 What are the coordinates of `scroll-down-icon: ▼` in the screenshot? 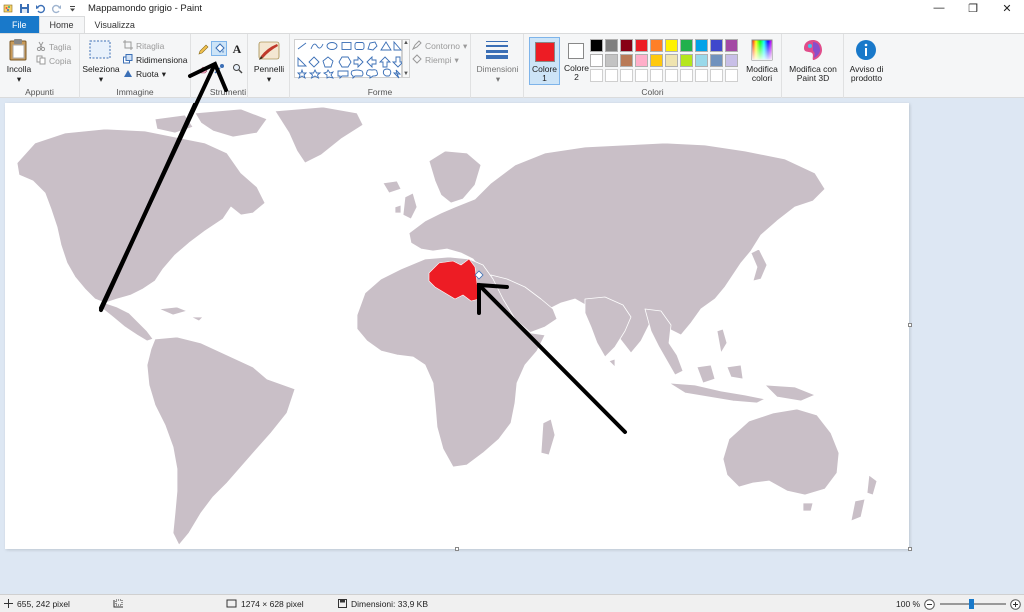 It's located at (406, 74).